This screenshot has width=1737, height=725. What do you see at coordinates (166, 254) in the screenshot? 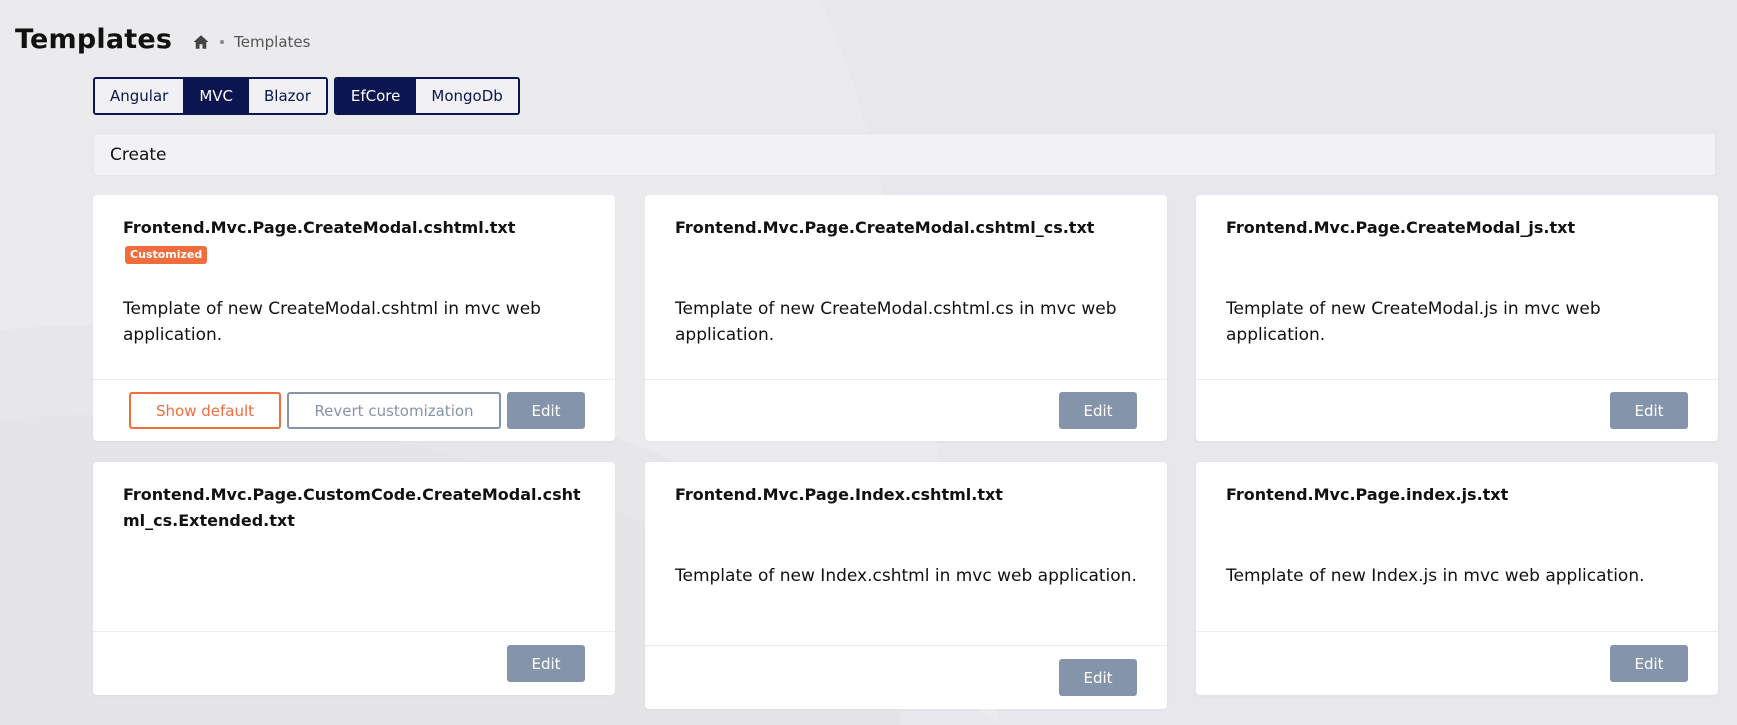
I see `customized-badge: Customized` at bounding box center [166, 254].